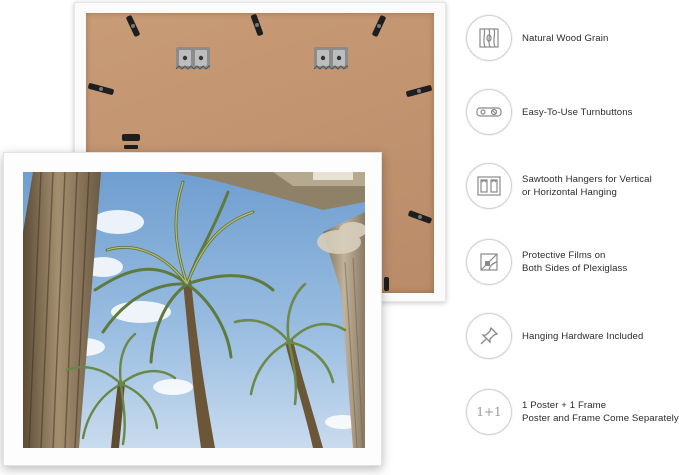 Image resolution: width=679 pixels, height=475 pixels. Describe the element at coordinates (600, 418) in the screenshot. I see `feature-line: Poster and Frame Come Separately` at that location.